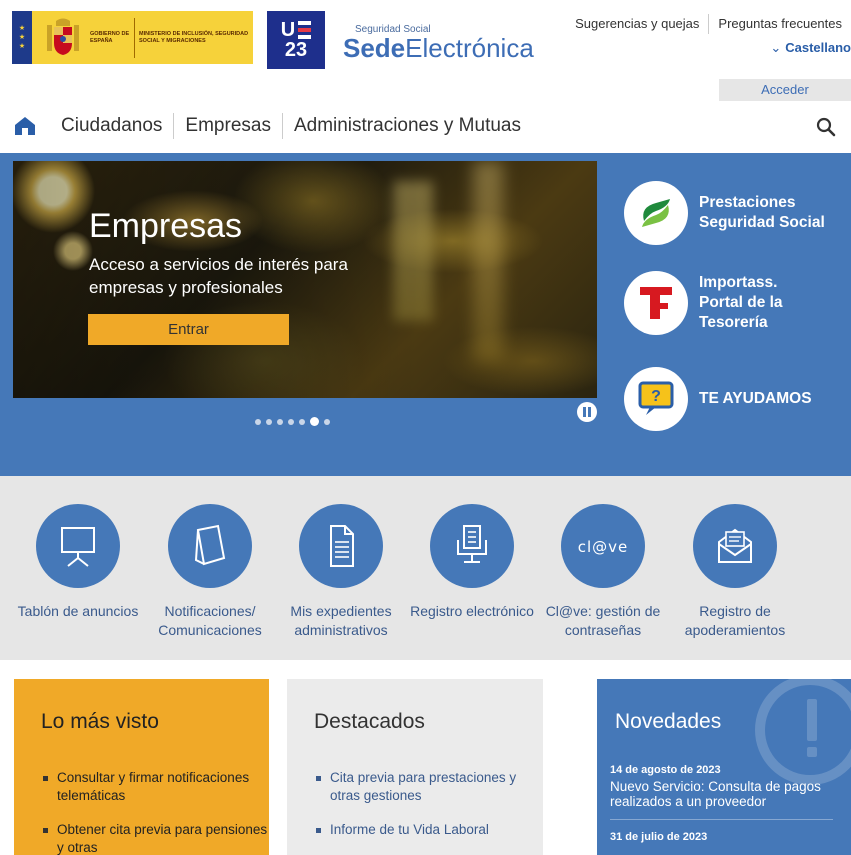 The height and width of the screenshot is (855, 851). Describe the element at coordinates (188, 329) in the screenshot. I see `hero-entrar-button: Entrar` at that location.